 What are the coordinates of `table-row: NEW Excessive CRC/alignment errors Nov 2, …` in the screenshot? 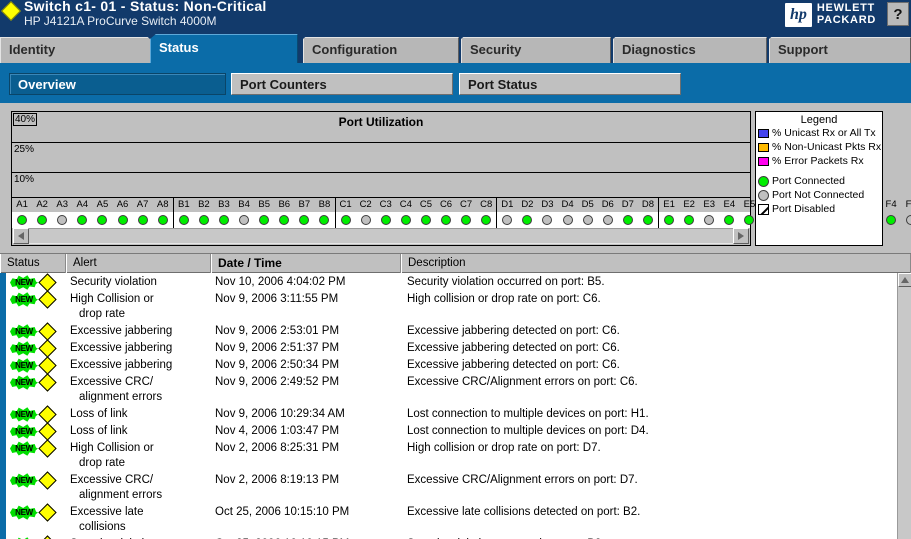 It's located at (448, 487).